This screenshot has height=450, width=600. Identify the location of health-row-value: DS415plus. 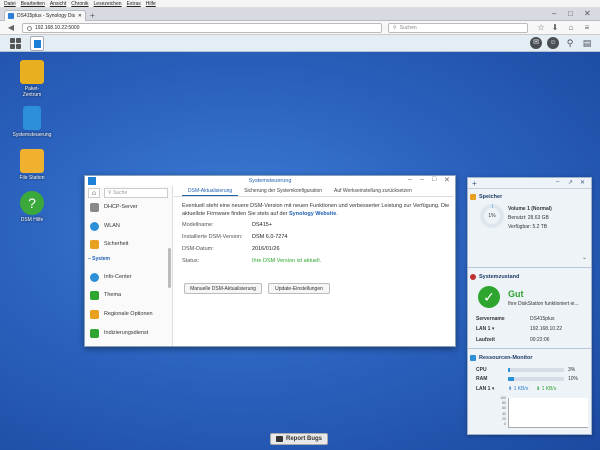
(542, 319).